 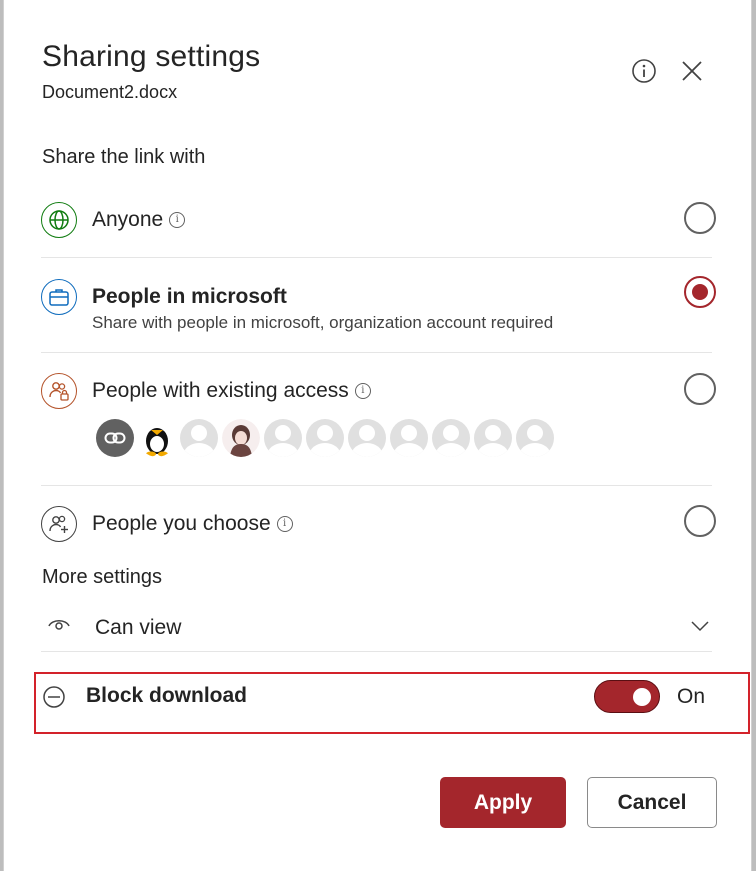 What do you see at coordinates (59, 220) in the screenshot?
I see `globe-icon` at bounding box center [59, 220].